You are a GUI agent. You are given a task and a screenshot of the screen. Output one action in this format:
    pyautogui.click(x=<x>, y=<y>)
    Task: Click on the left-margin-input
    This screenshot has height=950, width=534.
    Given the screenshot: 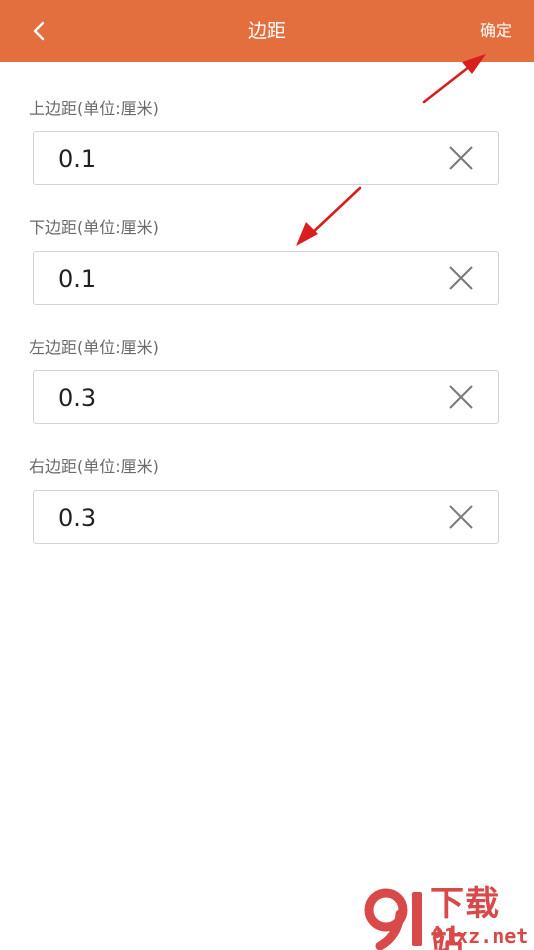 What is the action you would take?
    pyautogui.click(x=238, y=398)
    